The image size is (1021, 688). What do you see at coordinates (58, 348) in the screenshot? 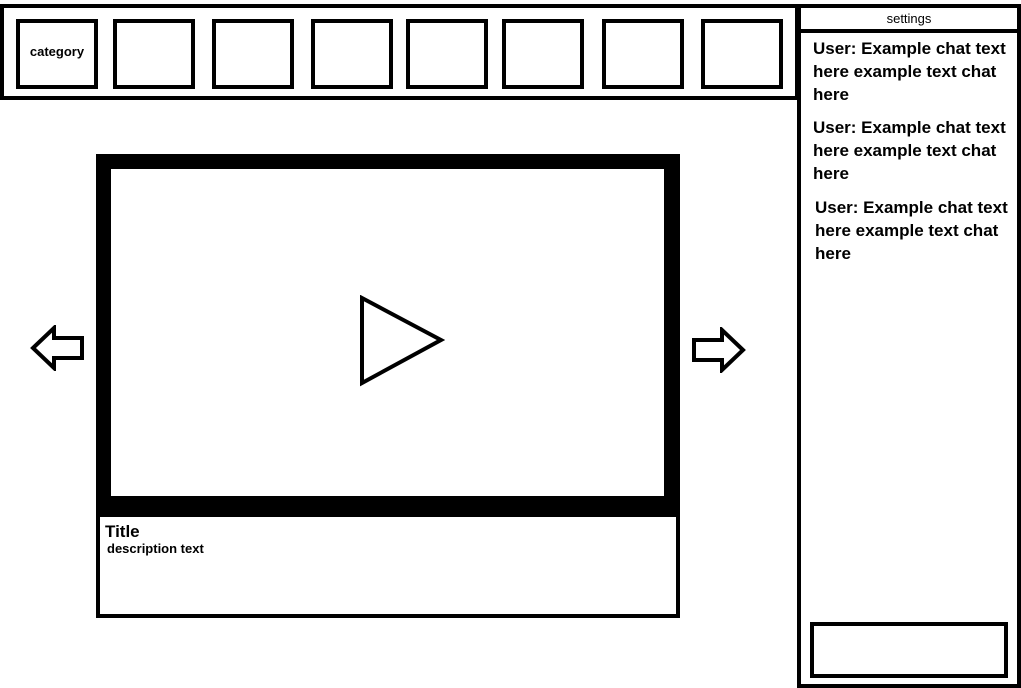
I see `arrow-left-icon` at bounding box center [58, 348].